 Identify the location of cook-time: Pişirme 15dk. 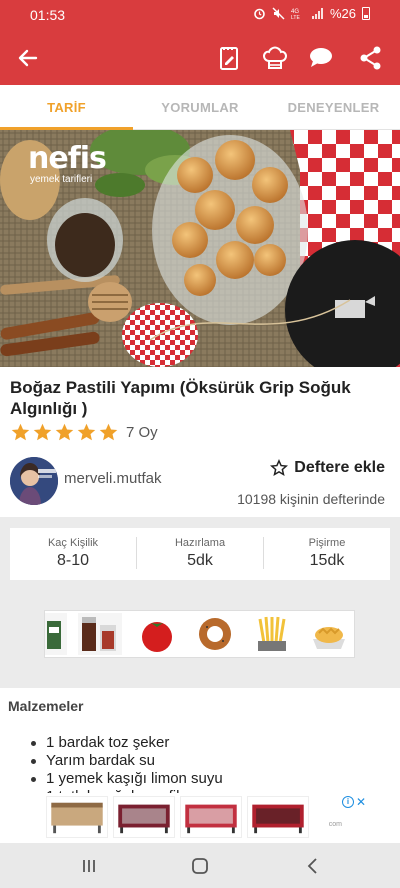
(327, 553).